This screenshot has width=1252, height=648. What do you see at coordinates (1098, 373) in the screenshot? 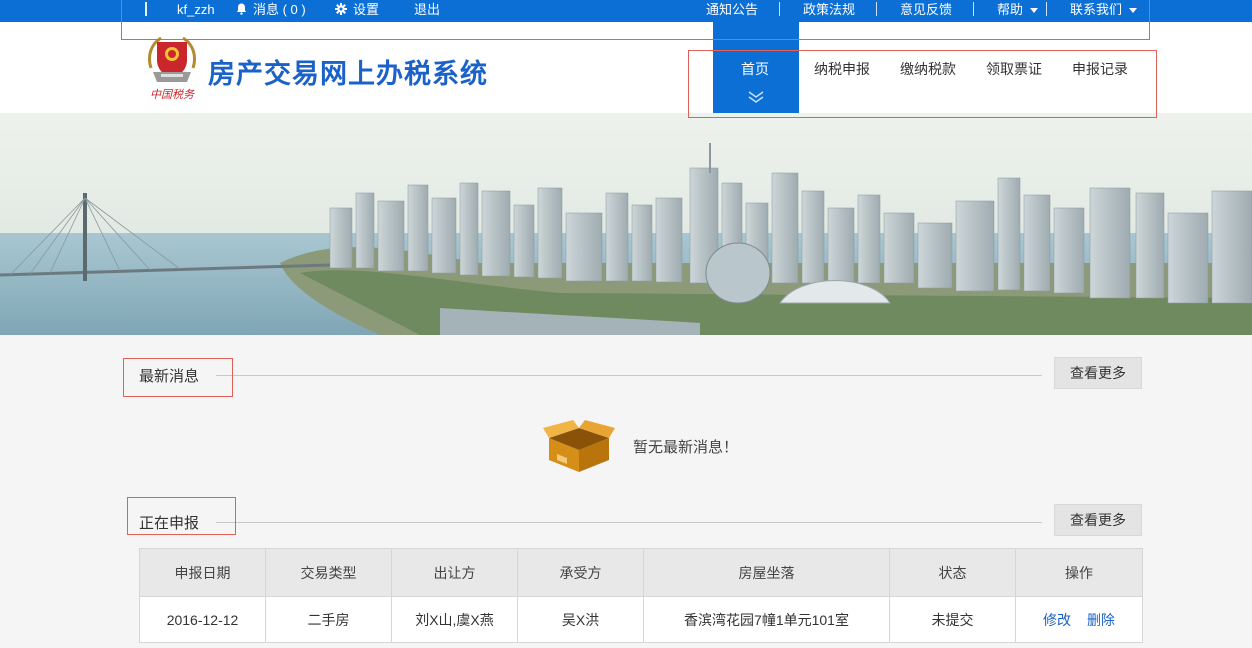
I see `view-more-news-button: 查看更多` at bounding box center [1098, 373].